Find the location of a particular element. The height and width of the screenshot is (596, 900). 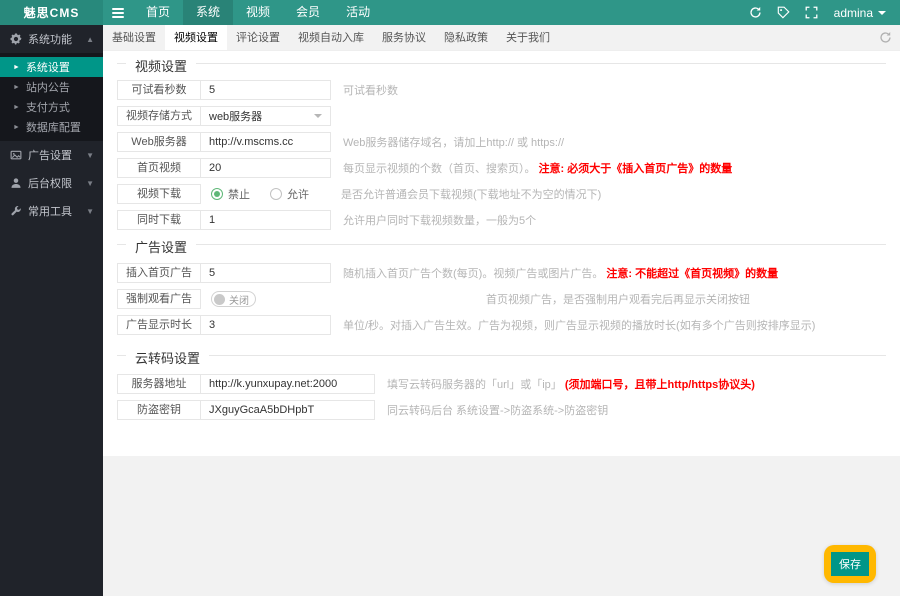

user-menu: admina is located at coordinates (863, 12).